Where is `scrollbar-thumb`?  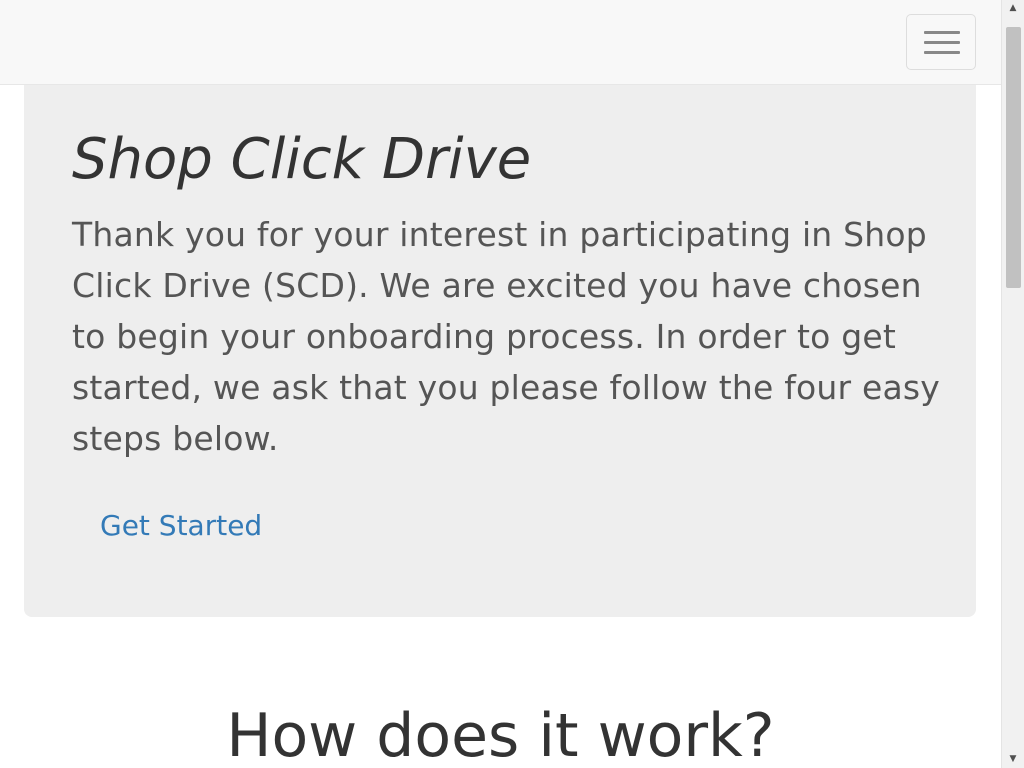
scrollbar-thumb is located at coordinates (1013, 157).